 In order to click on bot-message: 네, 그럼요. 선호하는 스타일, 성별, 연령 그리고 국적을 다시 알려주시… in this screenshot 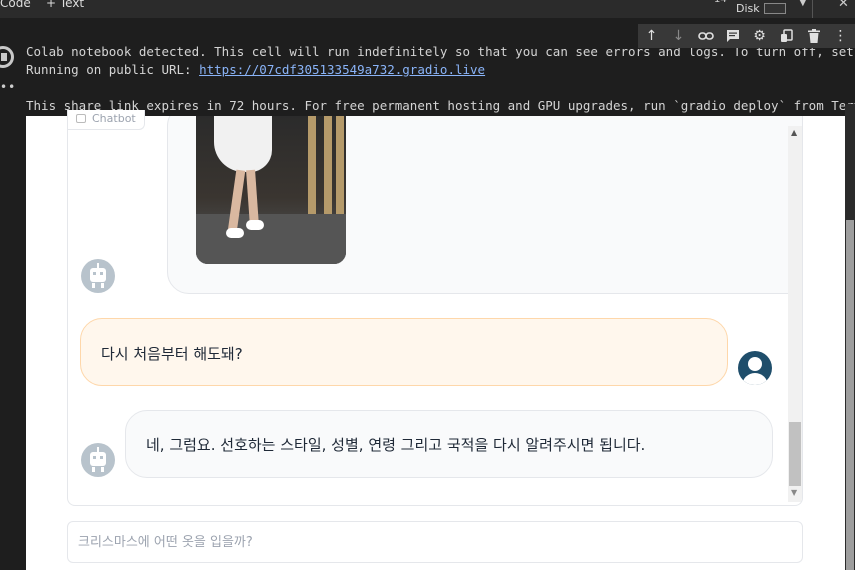, I will do `click(449, 444)`.